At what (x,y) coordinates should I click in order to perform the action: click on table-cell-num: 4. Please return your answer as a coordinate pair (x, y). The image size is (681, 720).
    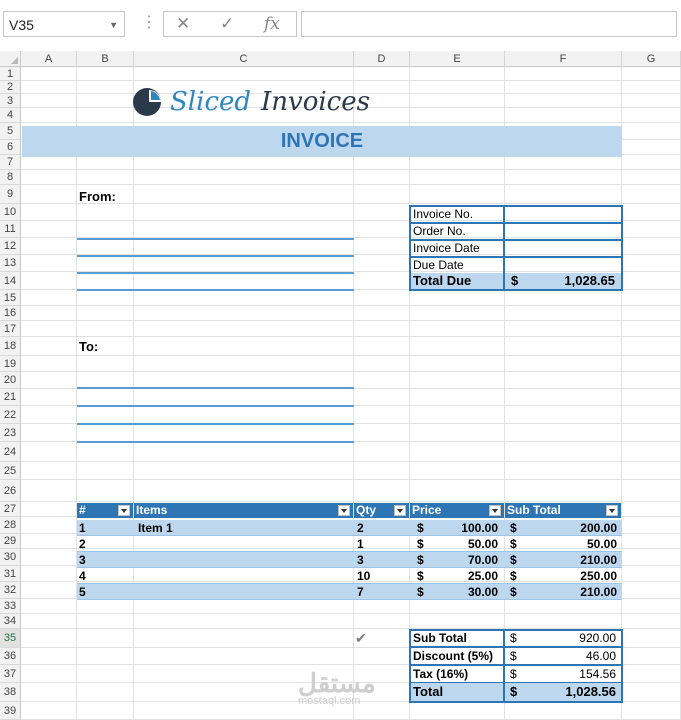
    Looking at the image, I should click on (82, 576).